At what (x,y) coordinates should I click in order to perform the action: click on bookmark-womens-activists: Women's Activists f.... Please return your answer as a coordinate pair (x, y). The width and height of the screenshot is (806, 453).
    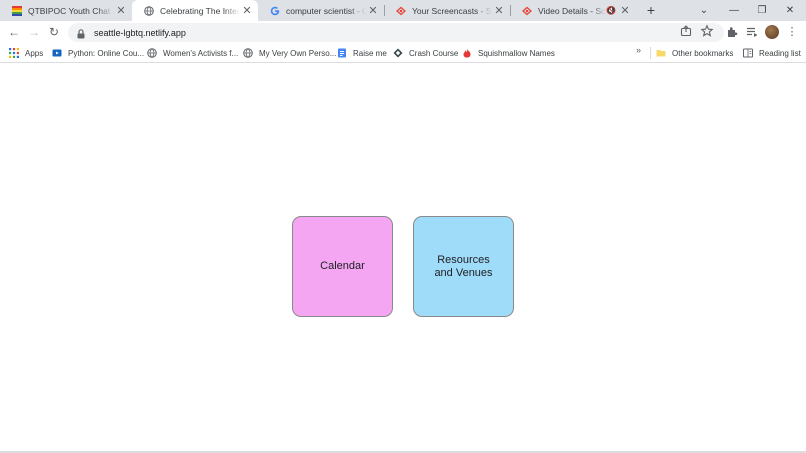
    Looking at the image, I should click on (192, 53).